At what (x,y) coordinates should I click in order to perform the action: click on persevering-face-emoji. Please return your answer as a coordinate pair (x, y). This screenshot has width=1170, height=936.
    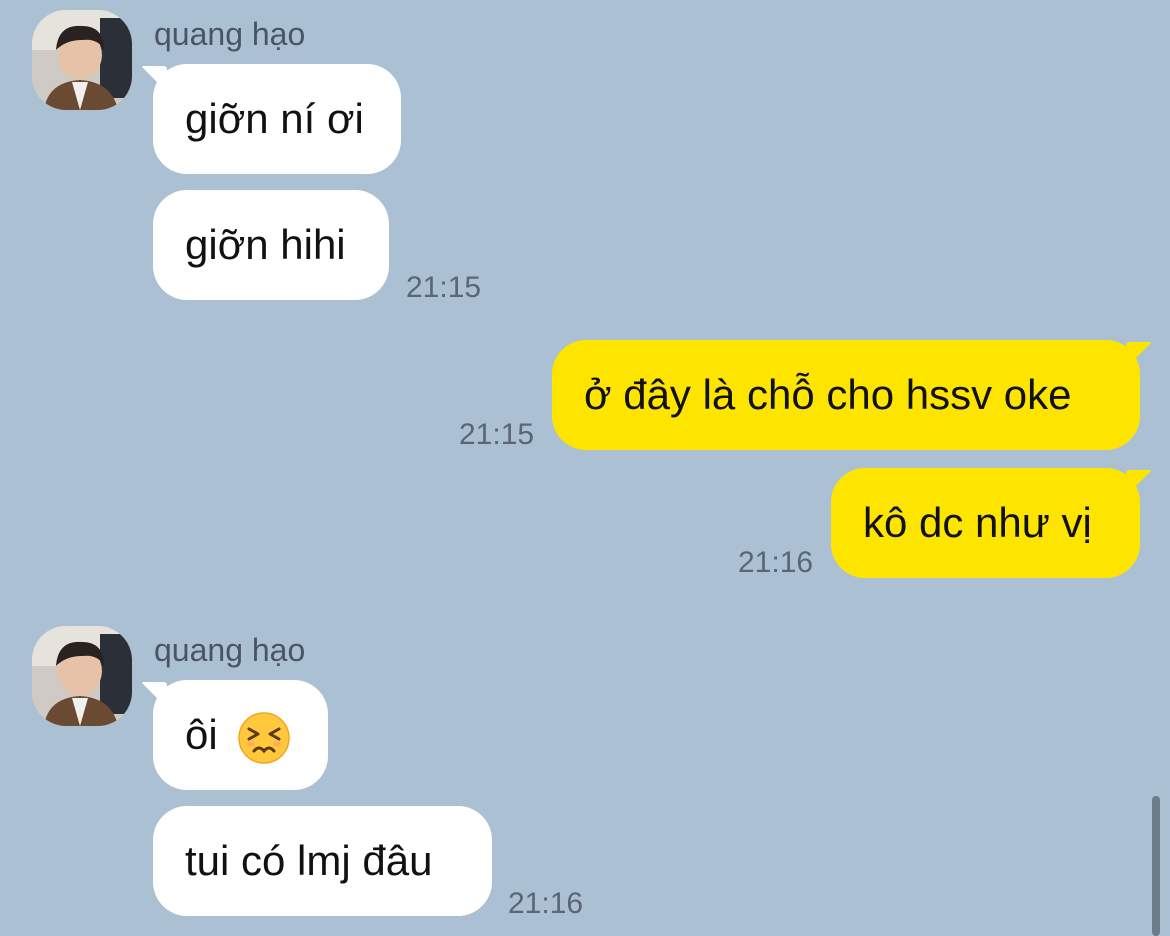
    Looking at the image, I should click on (264, 738).